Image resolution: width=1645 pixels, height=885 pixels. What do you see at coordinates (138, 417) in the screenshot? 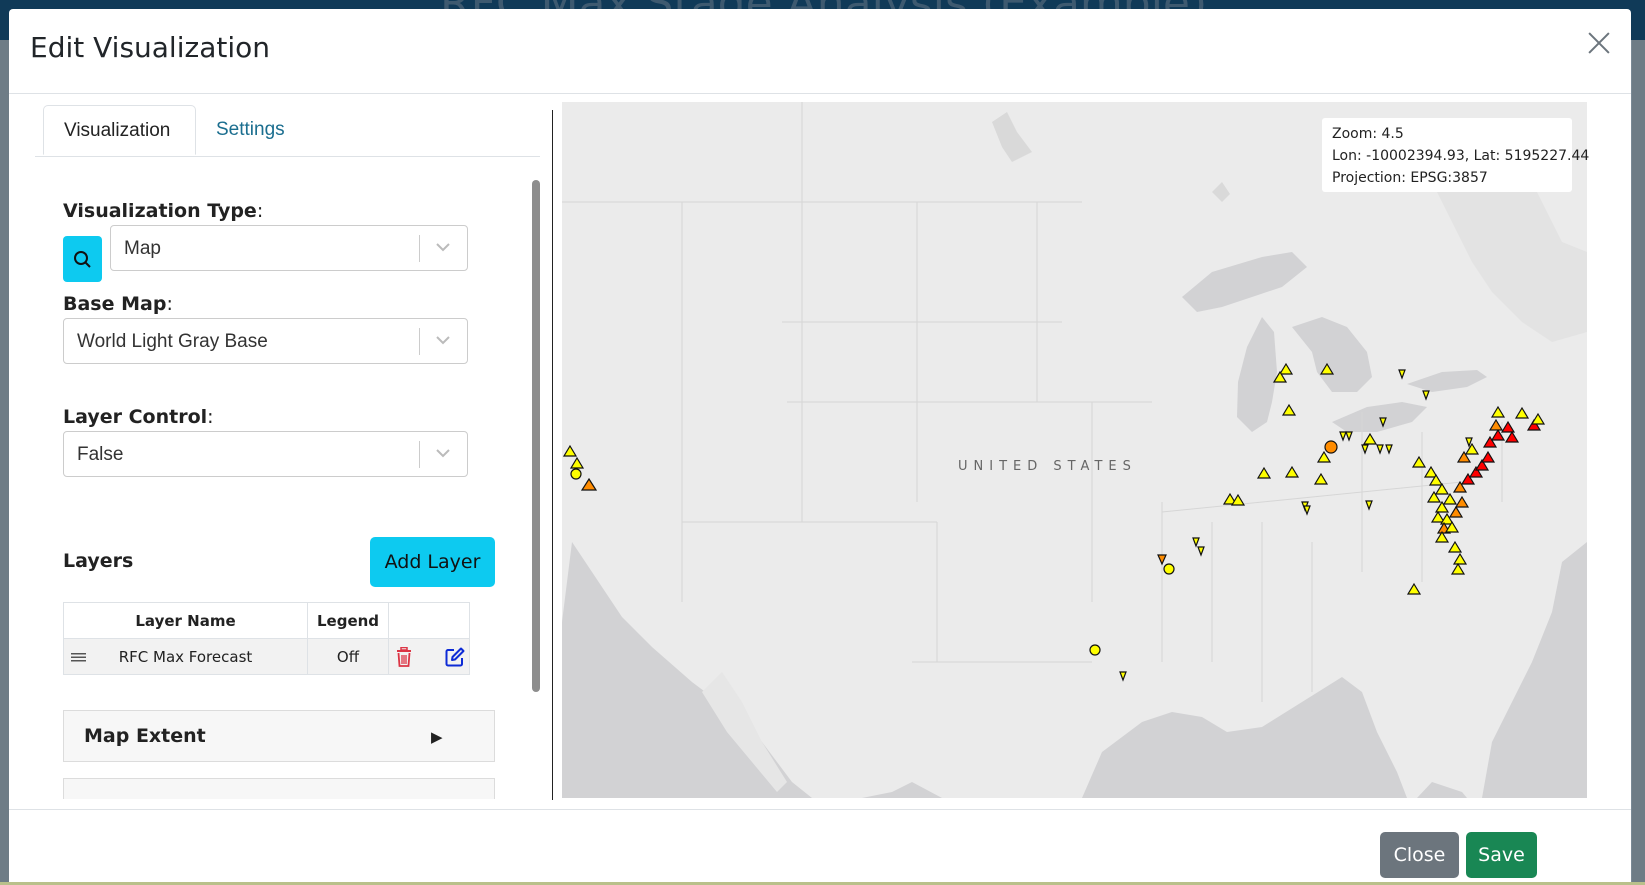
I see `layer-control-label: Layer Control:` at bounding box center [138, 417].